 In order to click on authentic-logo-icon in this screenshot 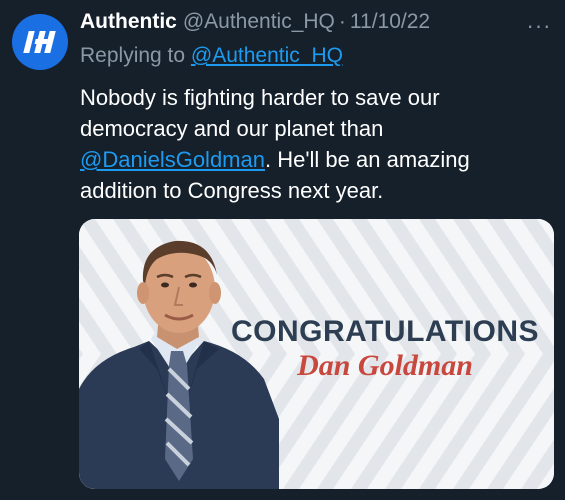, I will do `click(39, 42)`.